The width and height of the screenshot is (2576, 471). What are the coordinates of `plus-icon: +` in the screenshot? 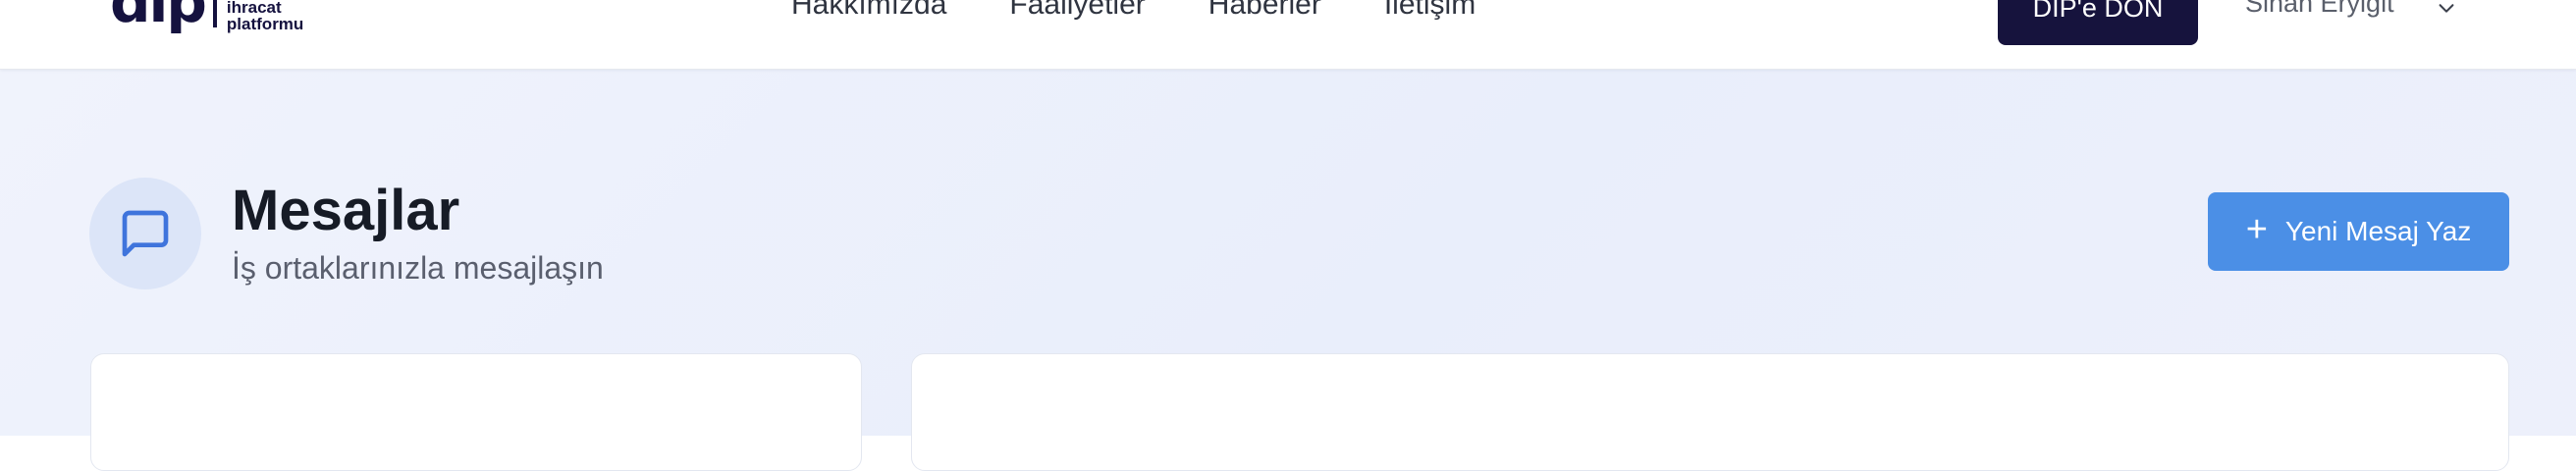 It's located at (2256, 229).